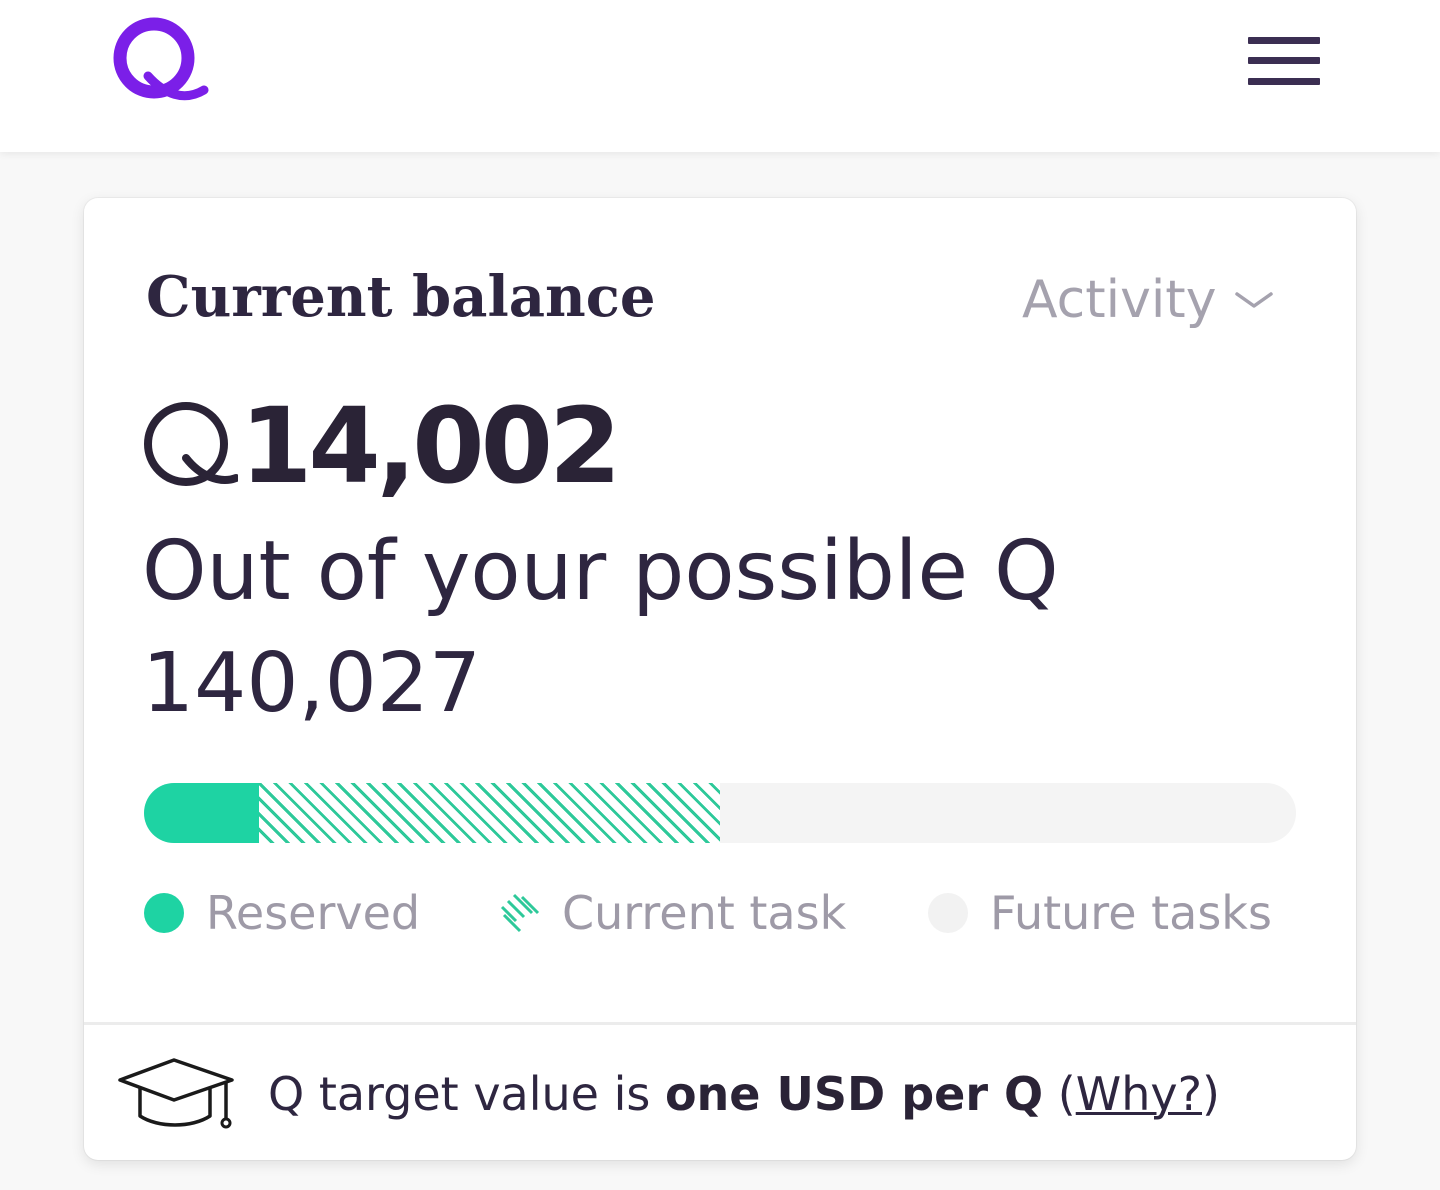 The width and height of the screenshot is (1440, 1190). I want to click on legend-item-reserved: Reserved, so click(282, 913).